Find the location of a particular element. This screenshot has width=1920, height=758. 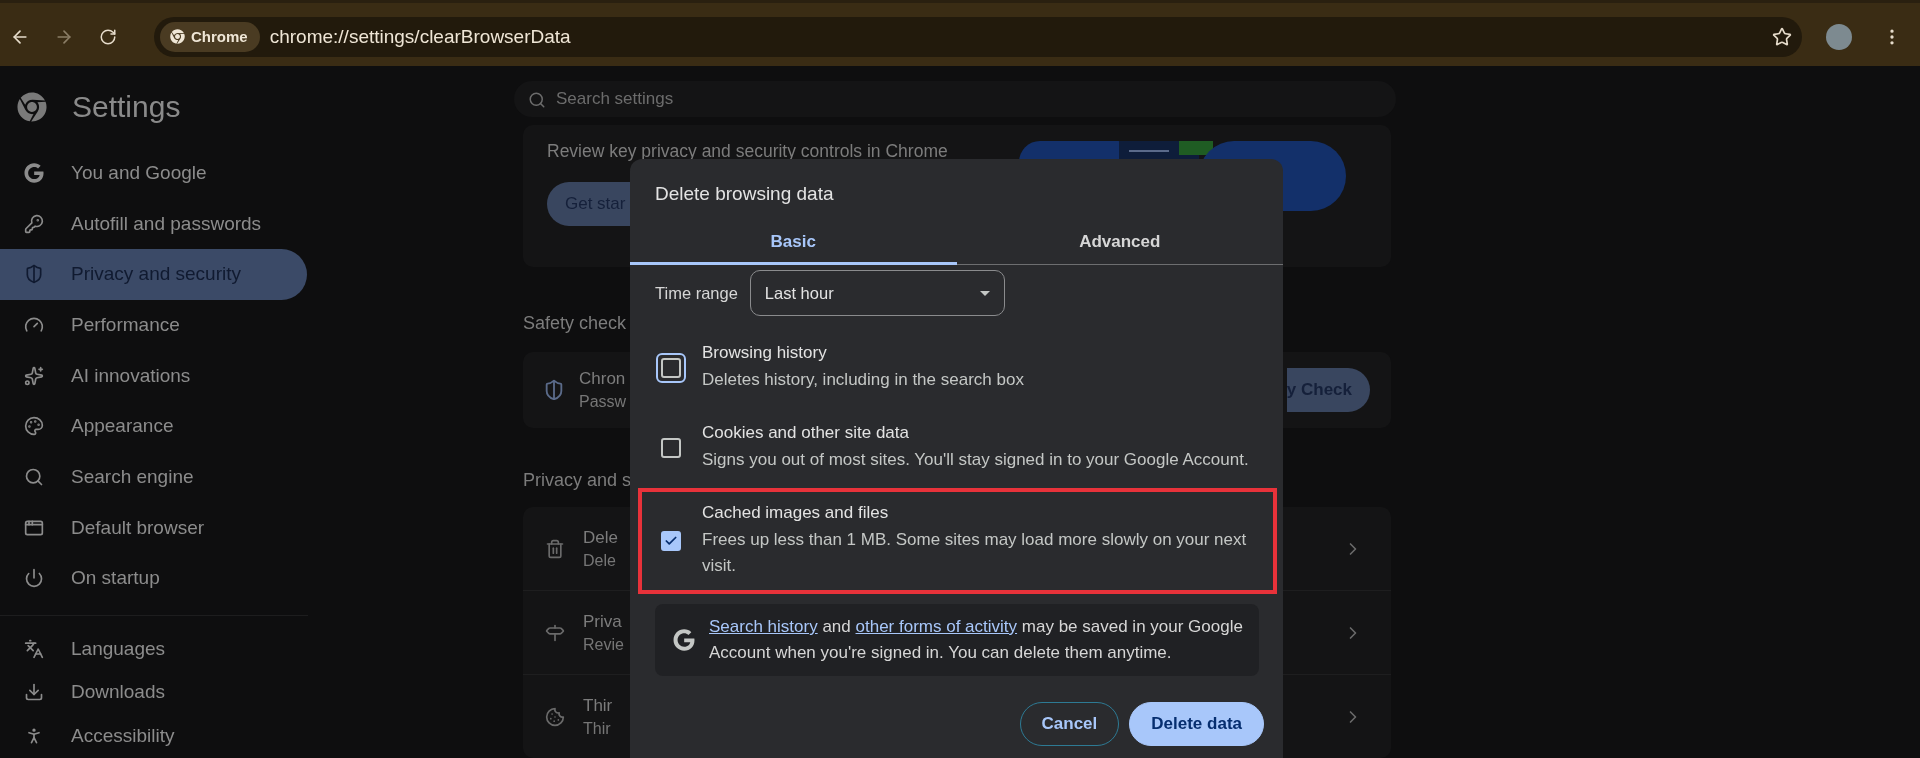

palette-icon is located at coordinates (34, 426).